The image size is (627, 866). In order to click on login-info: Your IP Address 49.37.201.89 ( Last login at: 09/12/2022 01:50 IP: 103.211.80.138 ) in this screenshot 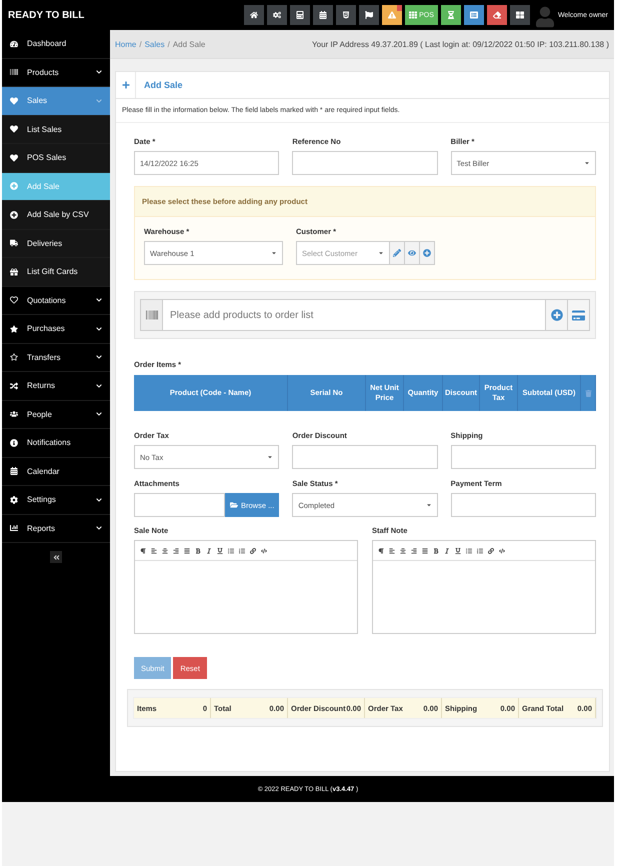, I will do `click(460, 44)`.